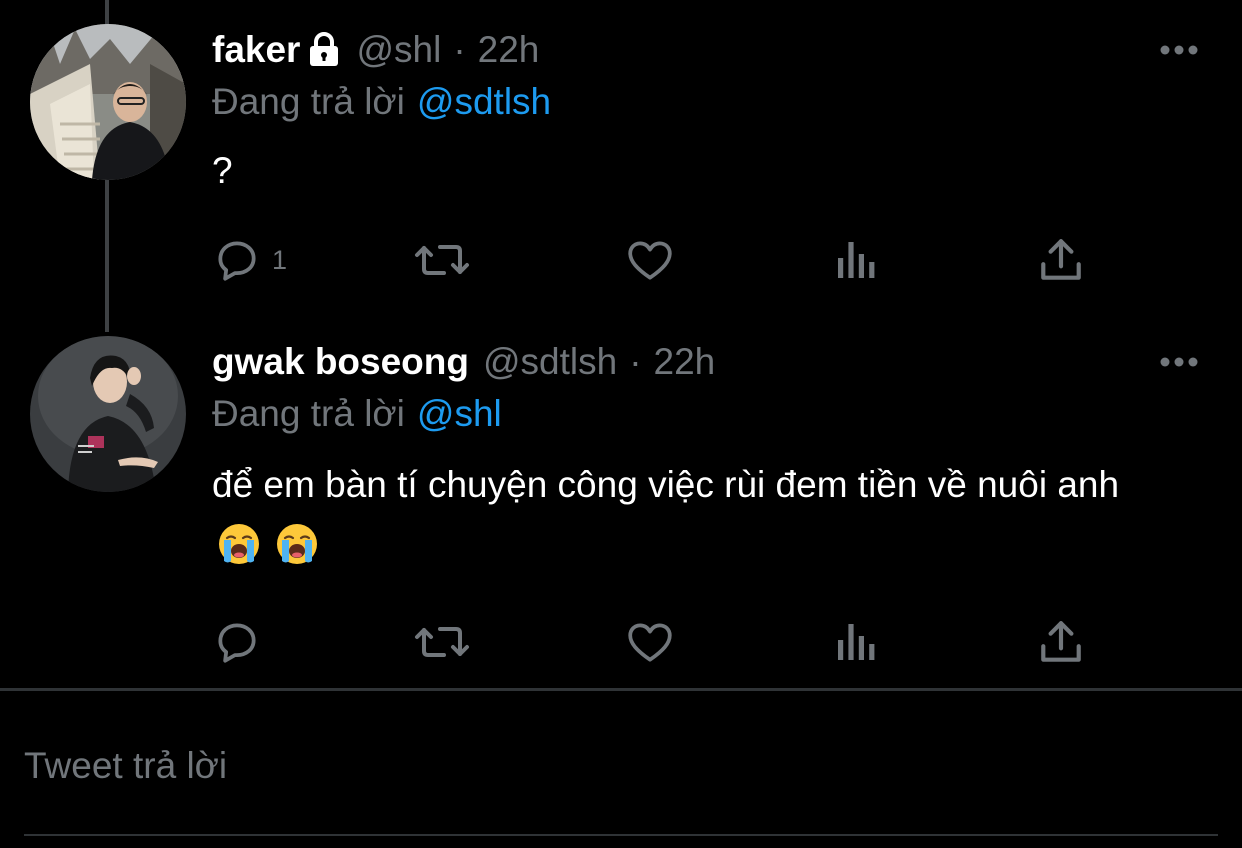 The width and height of the screenshot is (1242, 848). What do you see at coordinates (484, 101) in the screenshot?
I see `reply-mention-link: @sdtlsh` at bounding box center [484, 101].